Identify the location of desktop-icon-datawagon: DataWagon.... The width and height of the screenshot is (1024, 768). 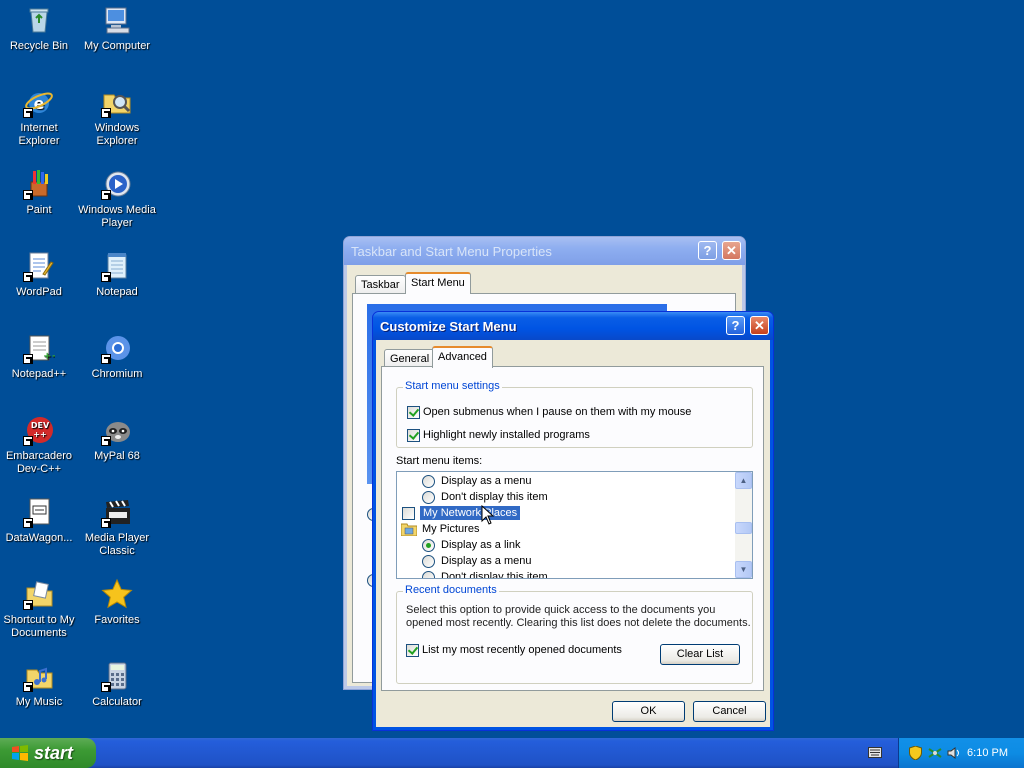
(39, 520).